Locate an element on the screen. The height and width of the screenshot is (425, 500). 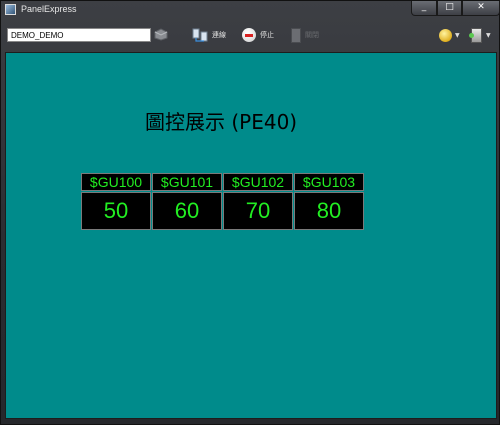
status-smiley-icon is located at coordinates (445, 35).